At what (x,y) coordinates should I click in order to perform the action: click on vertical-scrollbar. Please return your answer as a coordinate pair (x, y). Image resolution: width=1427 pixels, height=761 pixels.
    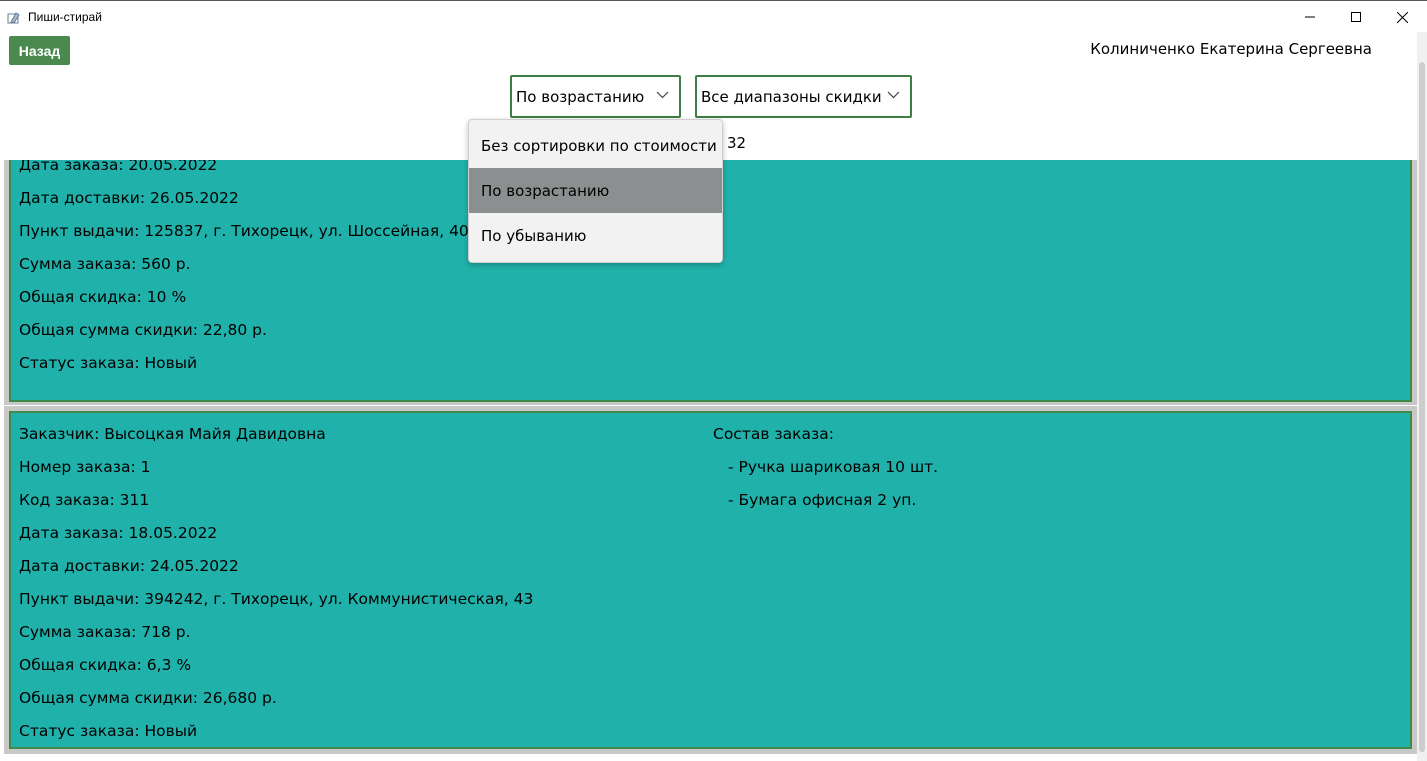
    Looking at the image, I should click on (1422, 396).